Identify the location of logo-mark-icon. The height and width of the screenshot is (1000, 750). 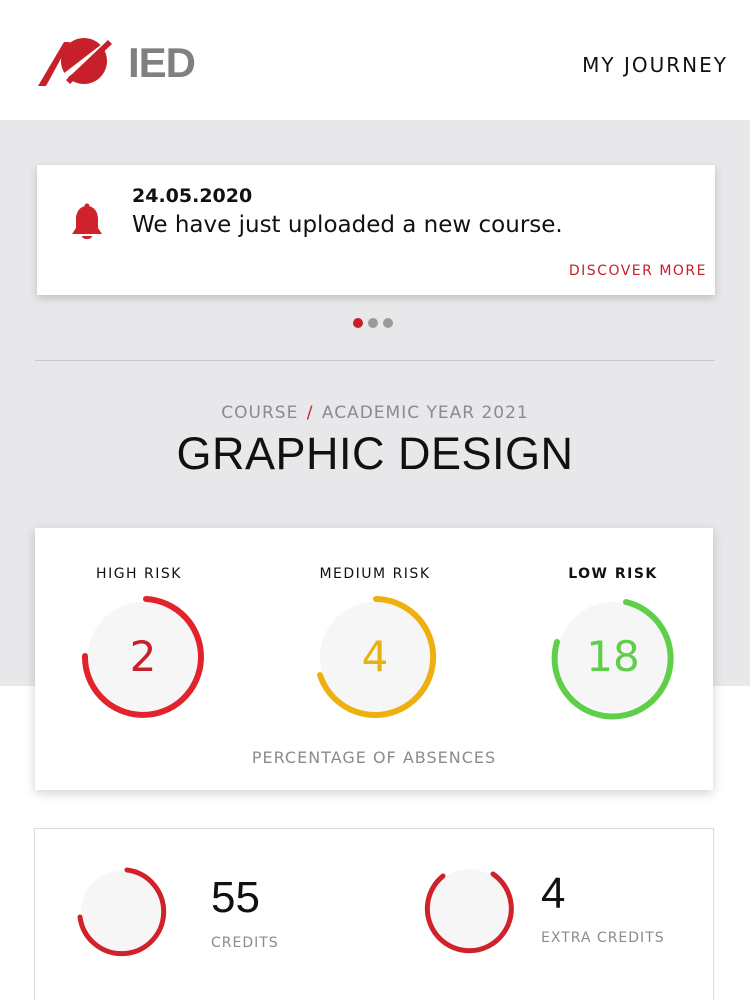
(75, 63).